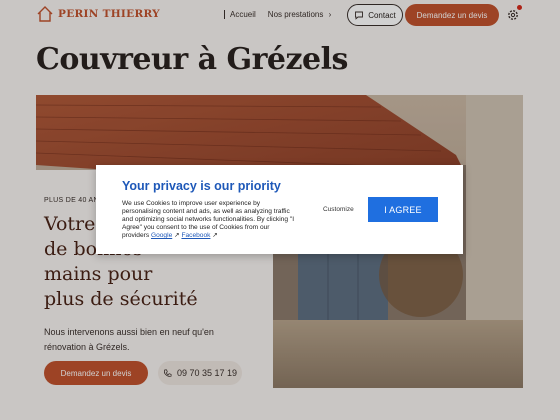 This screenshot has height=420, width=560. What do you see at coordinates (338, 209) in the screenshot?
I see `customize-button: Customize` at bounding box center [338, 209].